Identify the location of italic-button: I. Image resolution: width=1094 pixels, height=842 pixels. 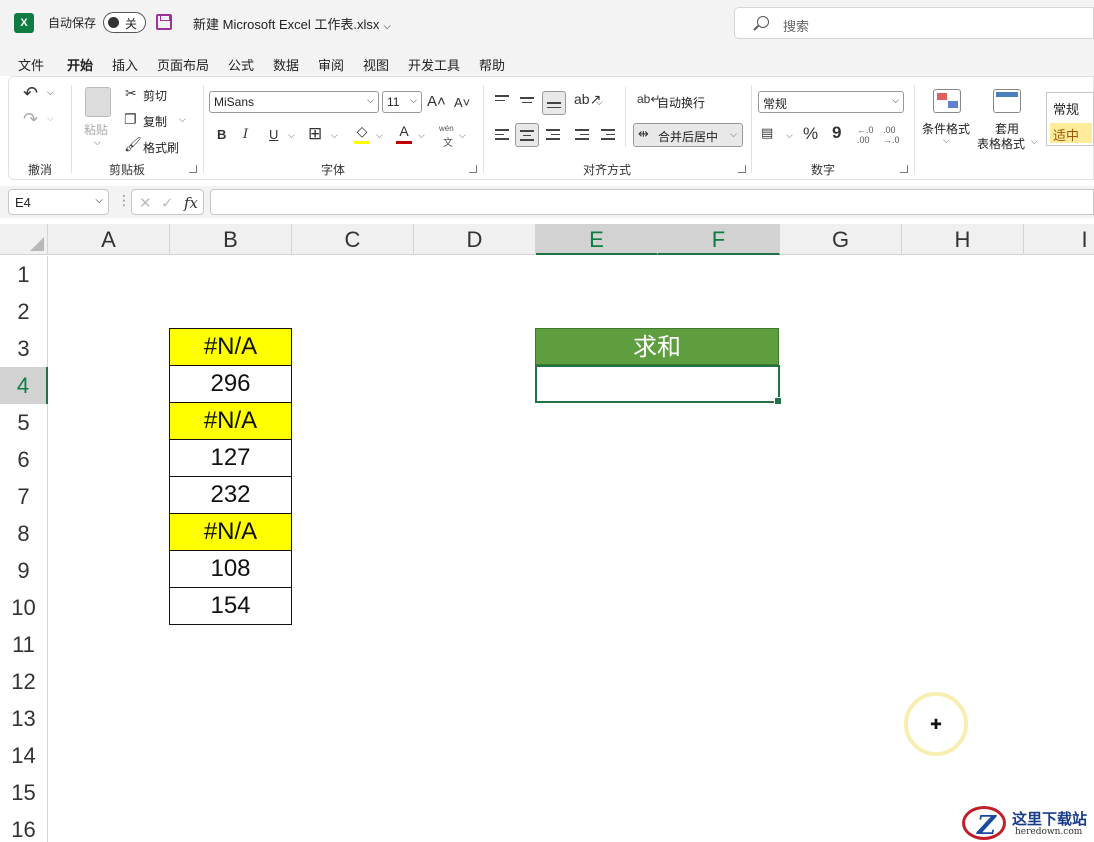
(245, 134).